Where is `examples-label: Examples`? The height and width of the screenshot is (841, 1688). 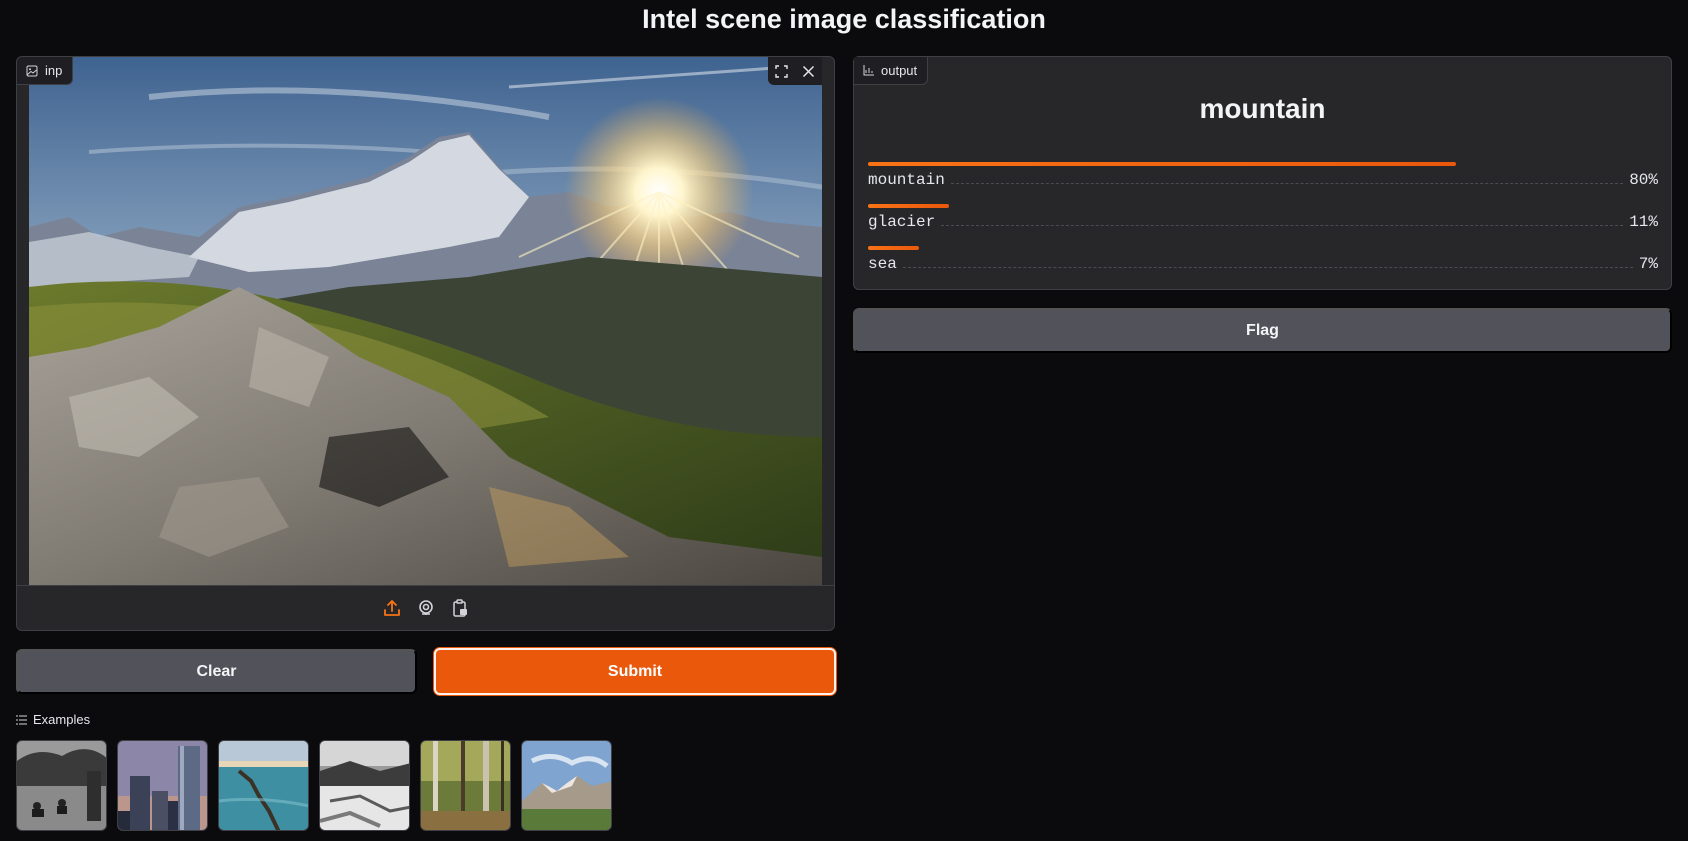 examples-label: Examples is located at coordinates (62, 719).